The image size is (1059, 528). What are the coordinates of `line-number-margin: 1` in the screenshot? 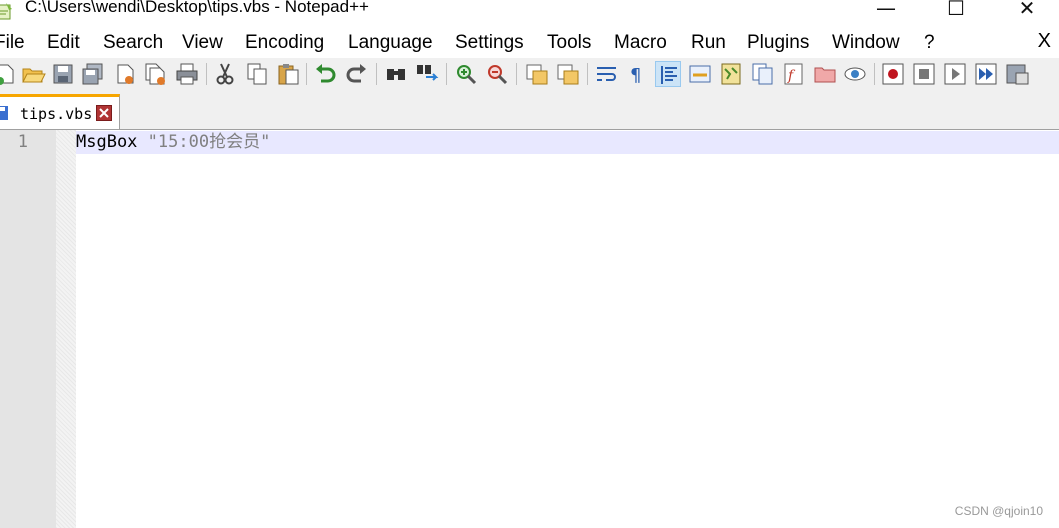 It's located at (28, 329).